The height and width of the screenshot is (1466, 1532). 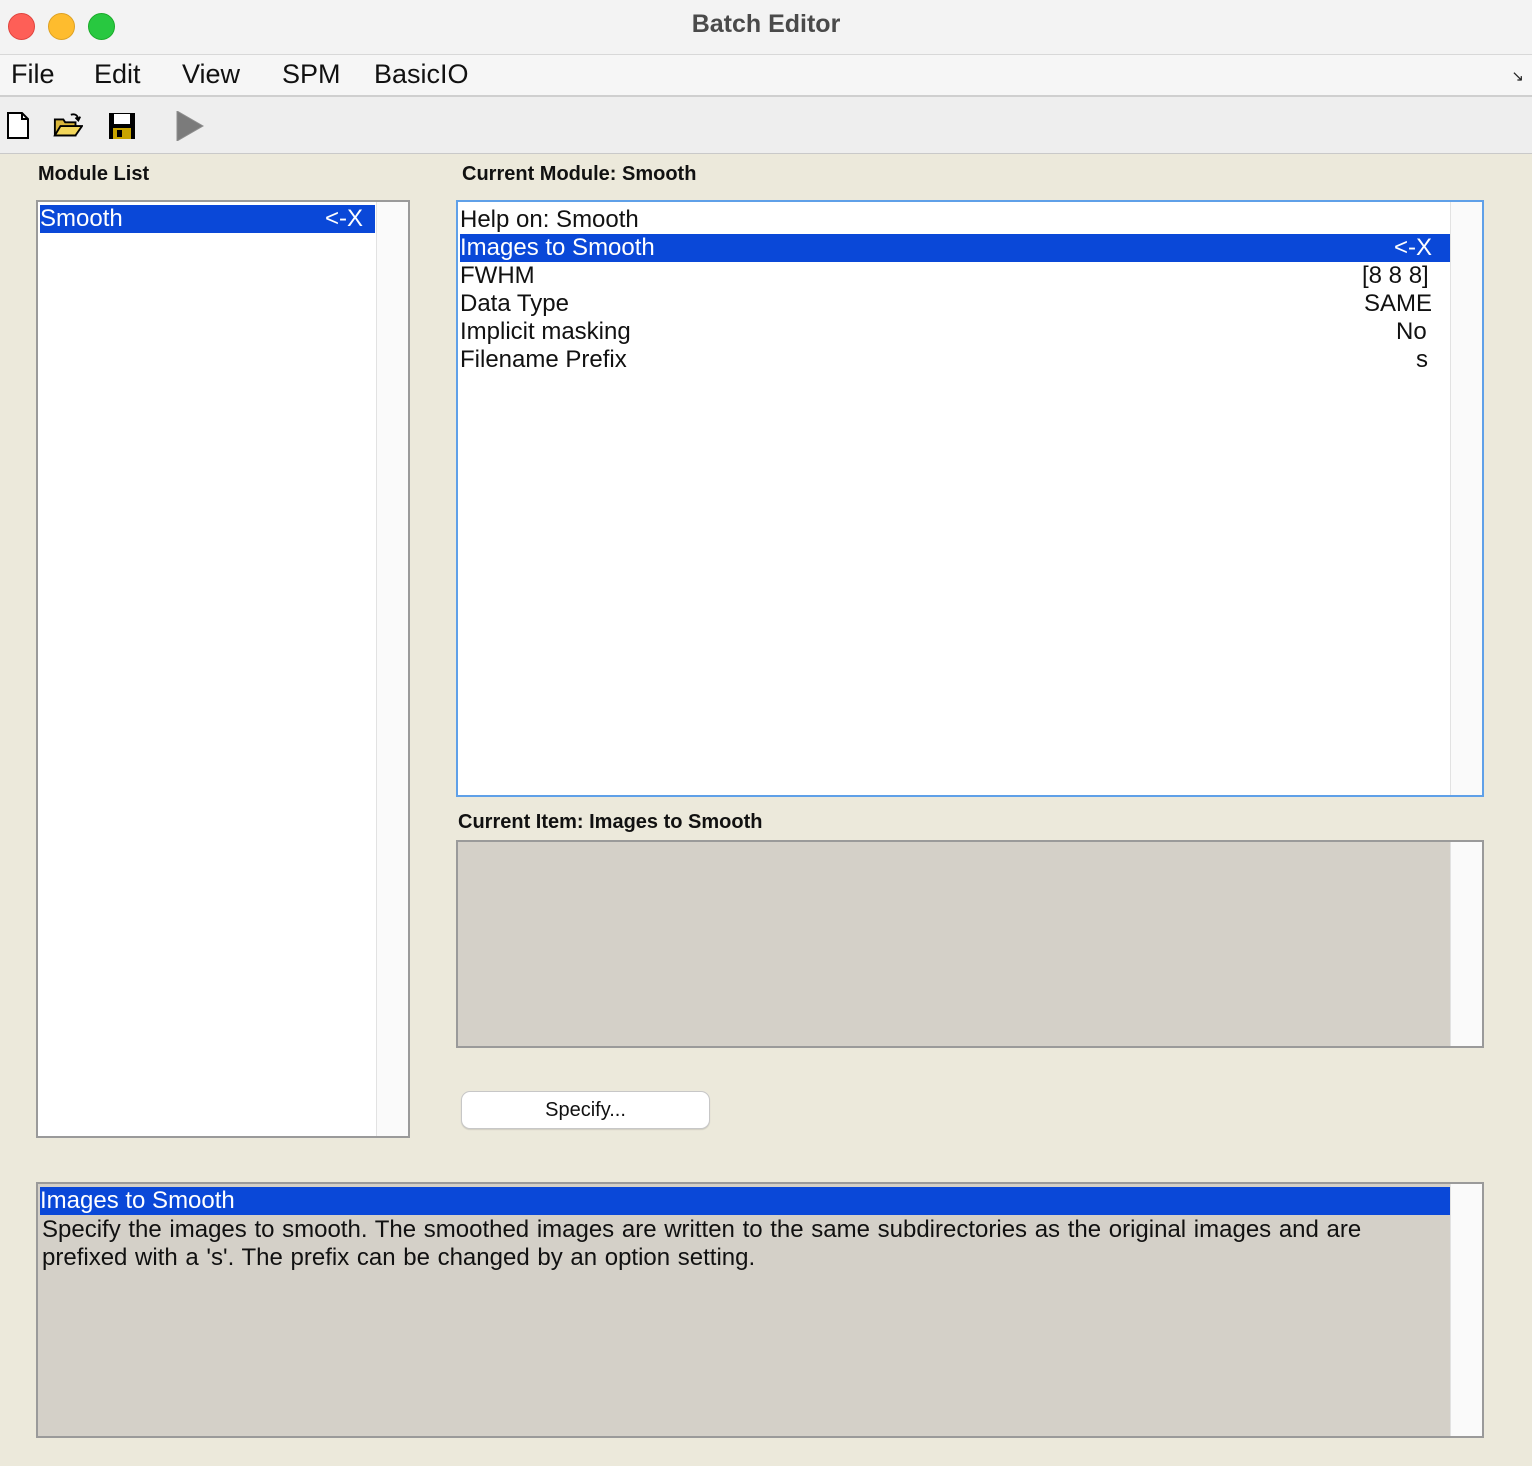 I want to click on module-row-implicit-masking: Implicit masking No, so click(x=955, y=332).